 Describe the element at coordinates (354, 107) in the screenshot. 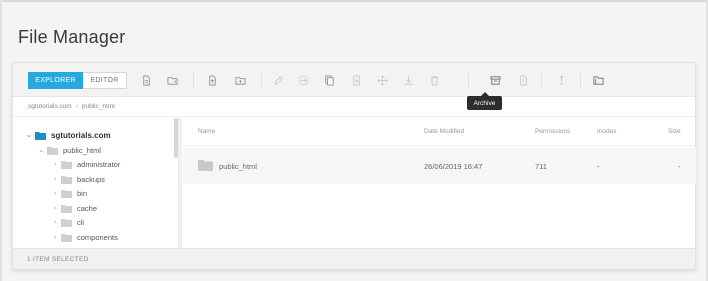

I see `breadcrumb: sgtutorials.com › public_html` at that location.